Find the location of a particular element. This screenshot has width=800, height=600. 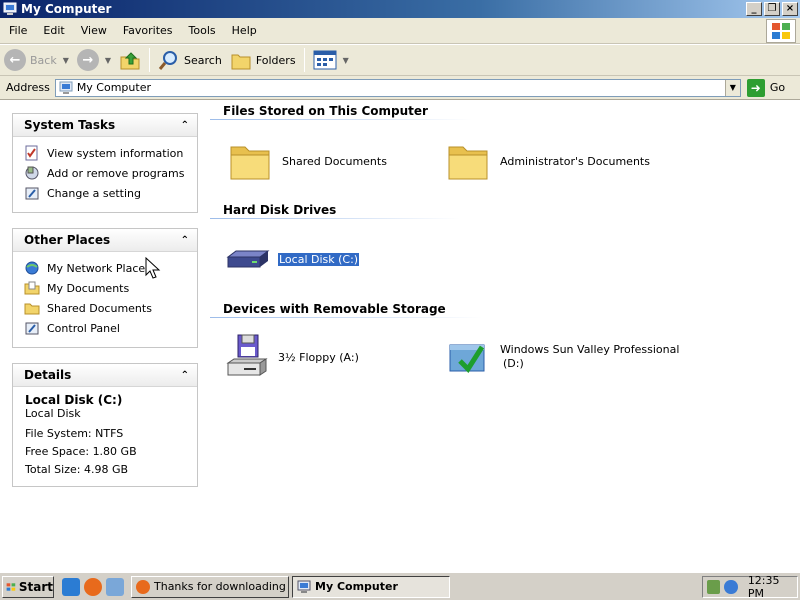

quick-launch is located at coordinates (93, 586).